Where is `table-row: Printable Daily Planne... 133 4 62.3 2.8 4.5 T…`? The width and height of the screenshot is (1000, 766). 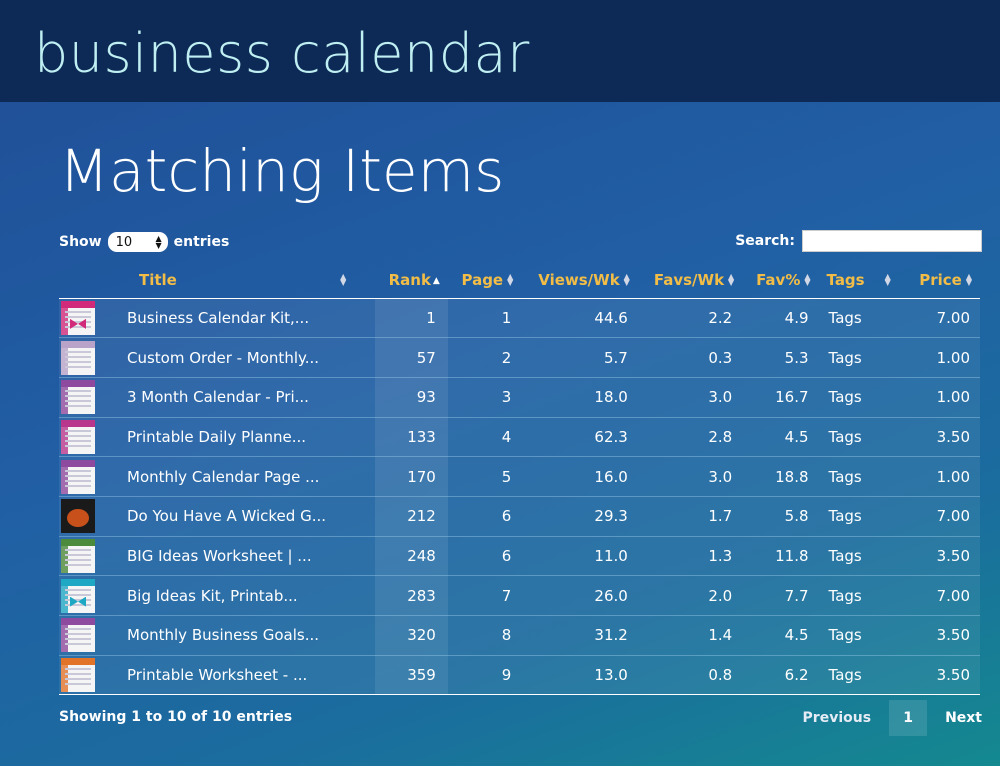
table-row: Printable Daily Planne... 133 4 62.3 2.8 4.5 T… is located at coordinates (519, 436).